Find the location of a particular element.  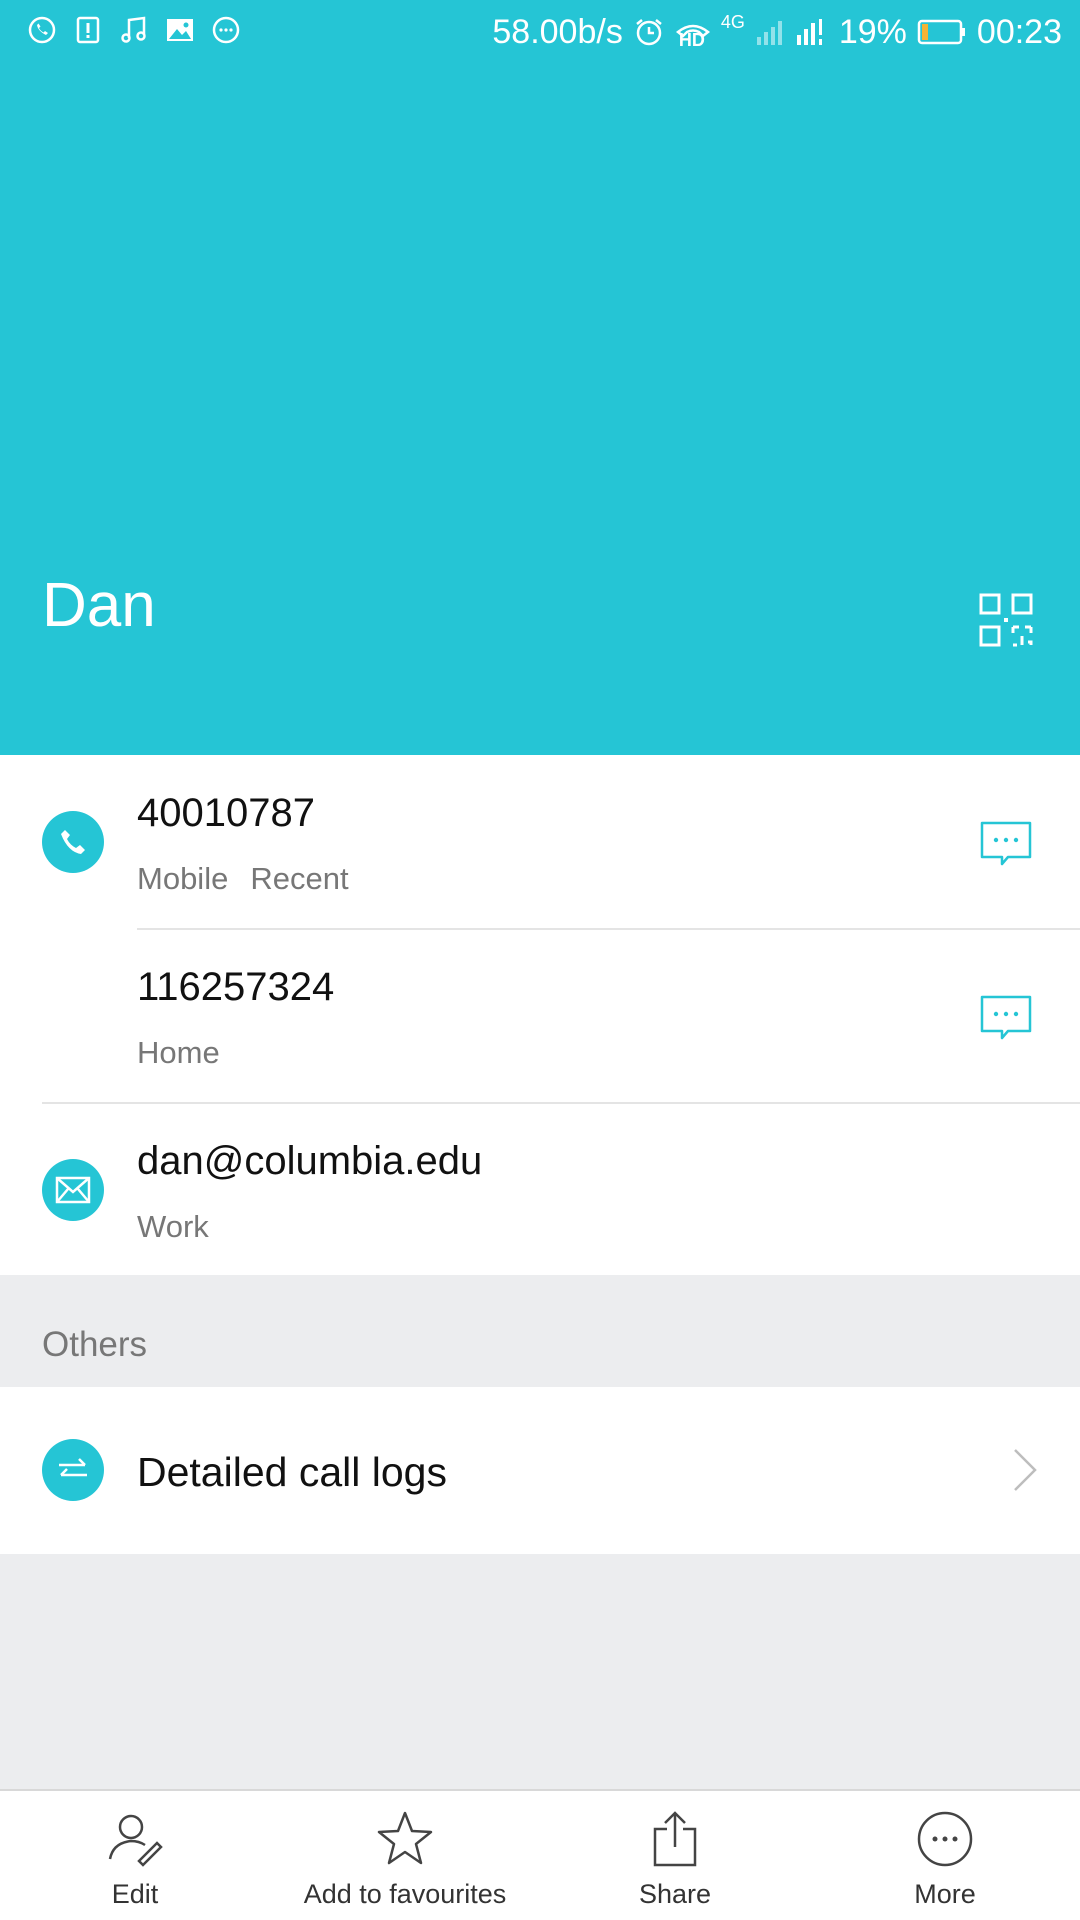

share-button: Share is located at coordinates (675, 1855).